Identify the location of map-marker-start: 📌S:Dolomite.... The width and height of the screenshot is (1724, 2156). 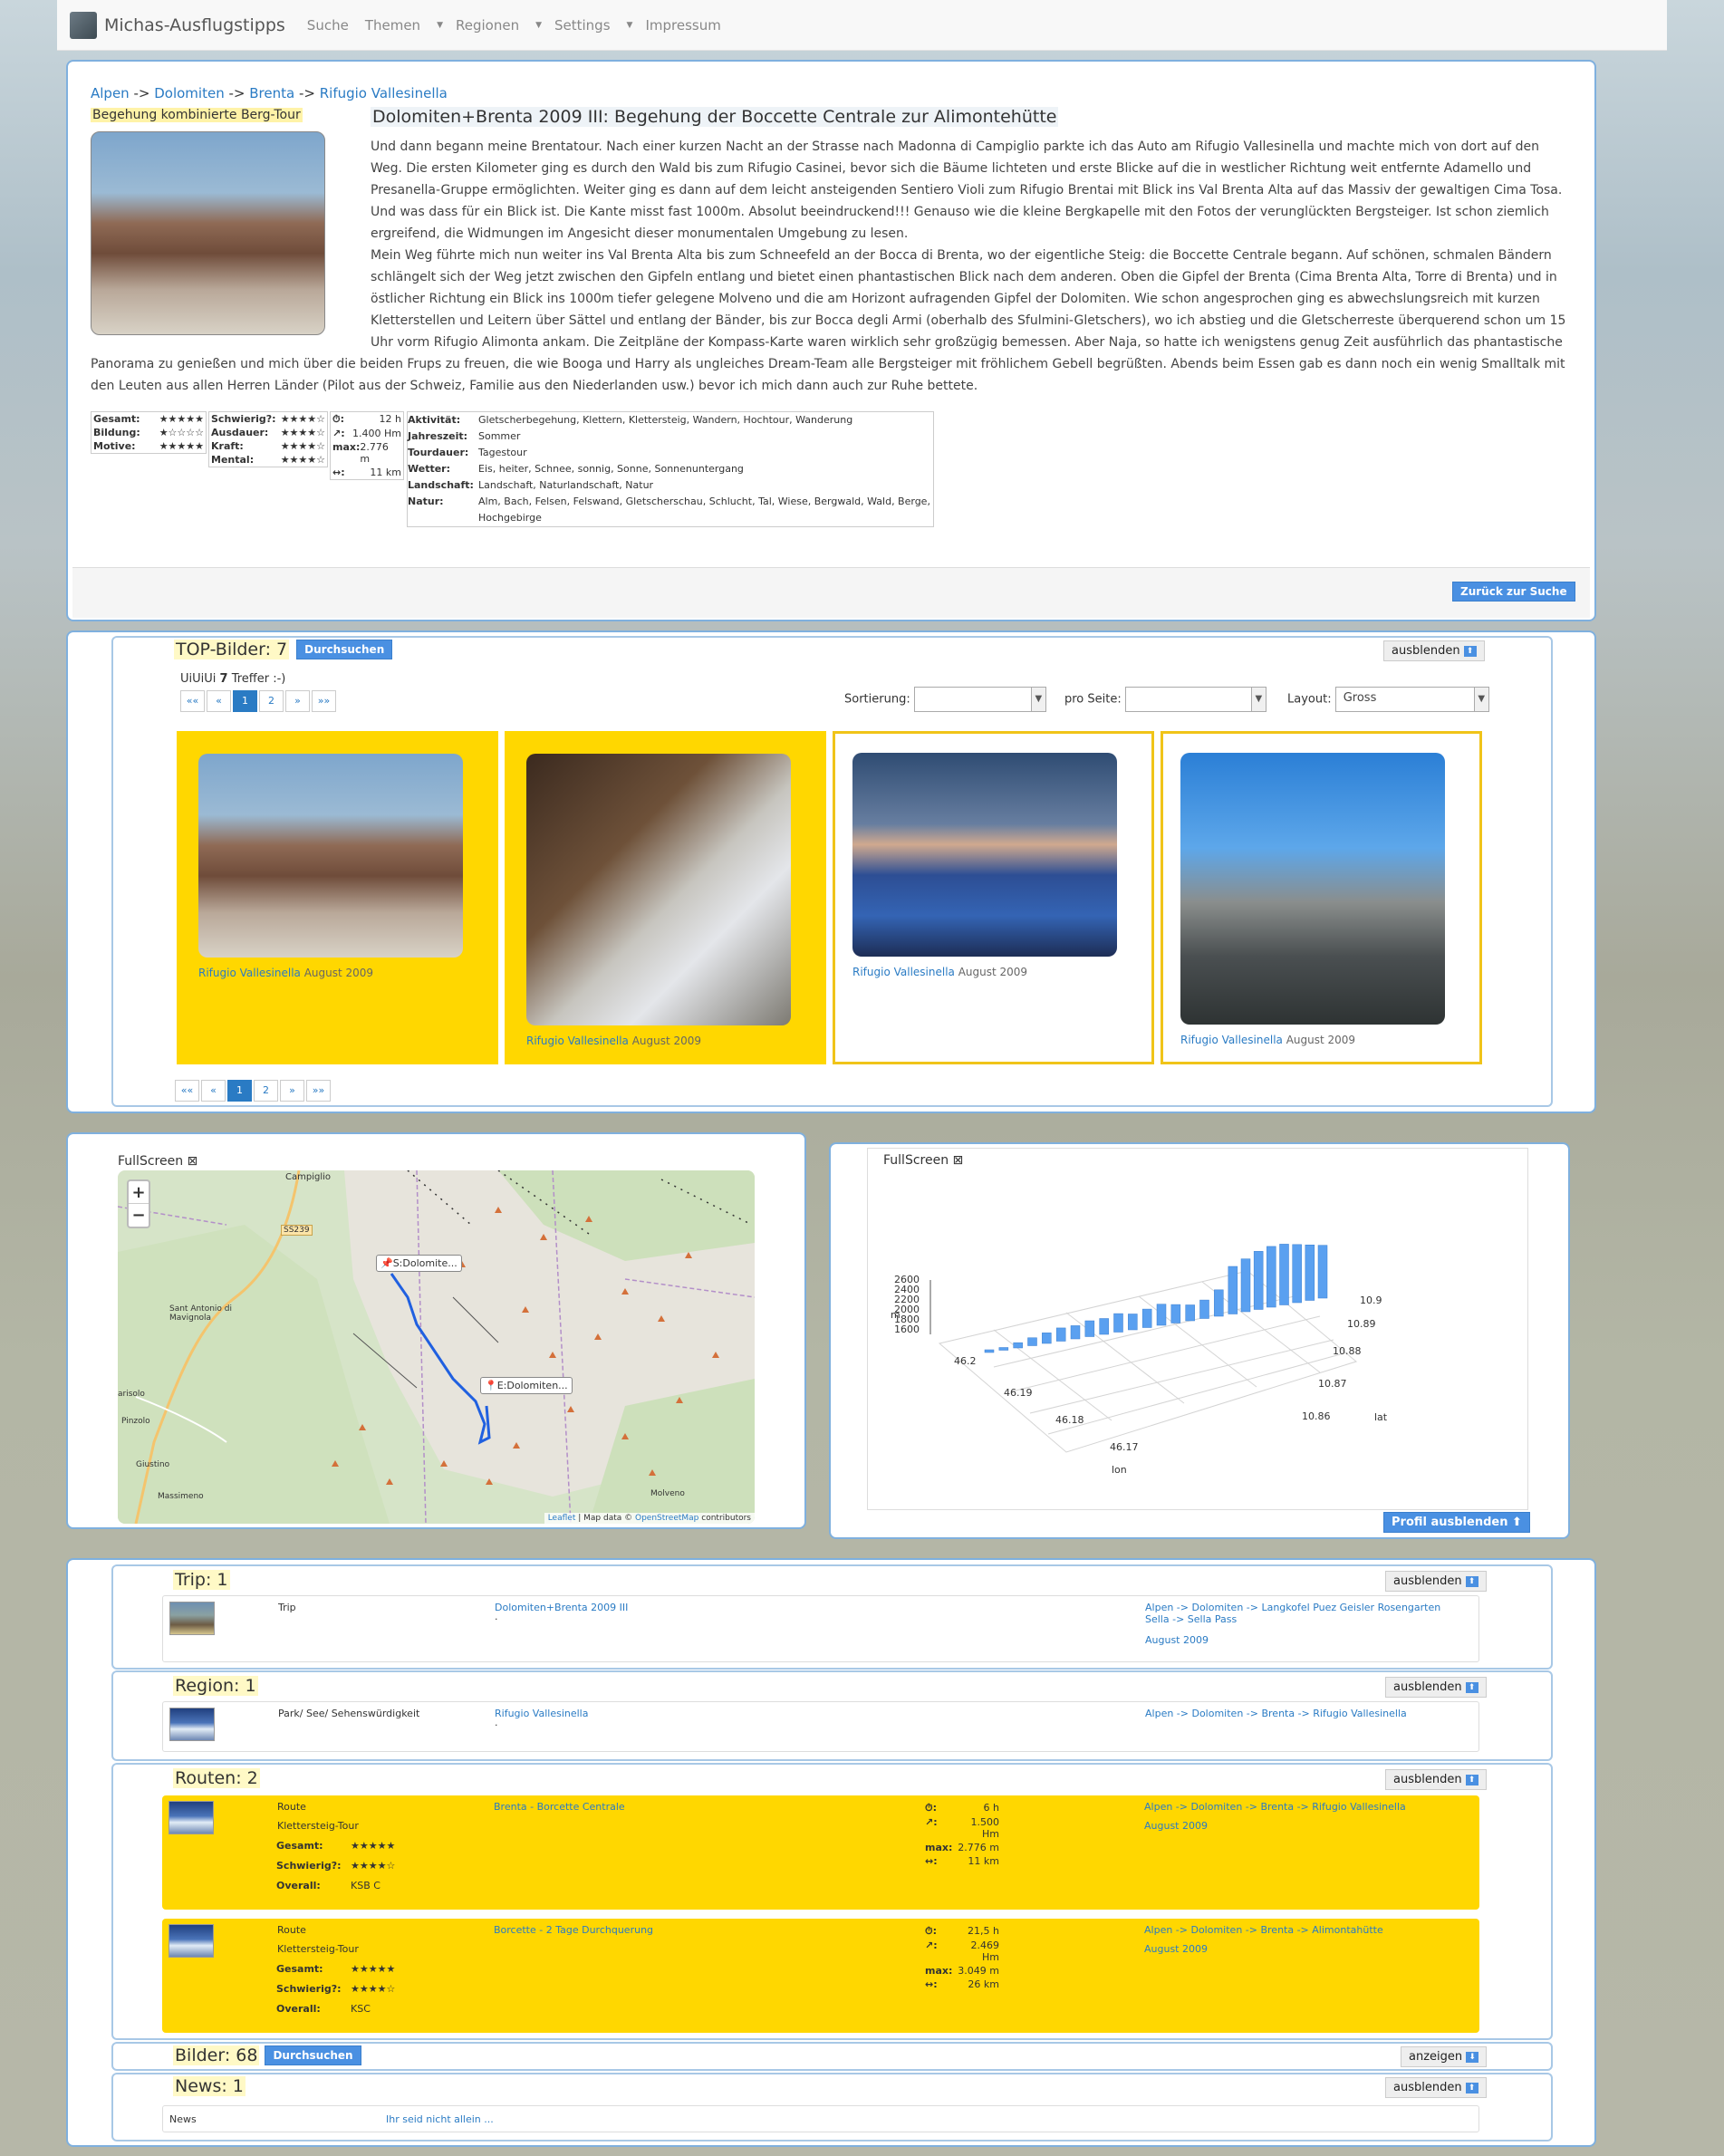
(419, 1263).